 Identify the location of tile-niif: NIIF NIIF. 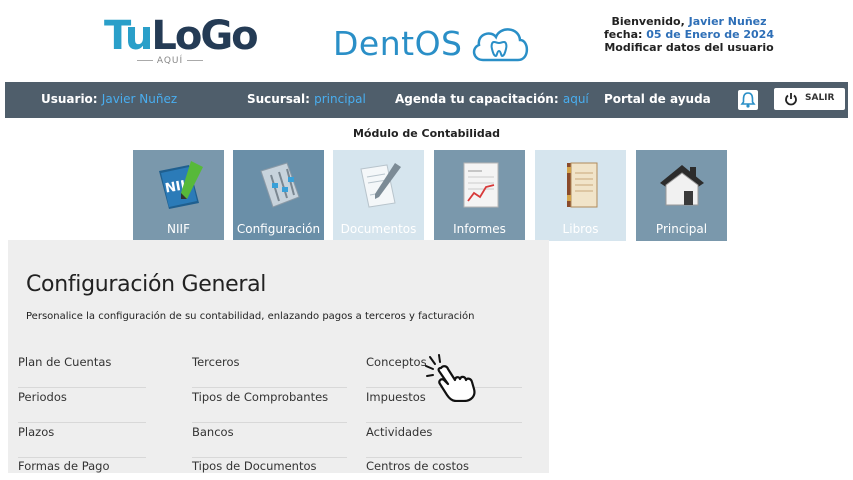
(178, 195).